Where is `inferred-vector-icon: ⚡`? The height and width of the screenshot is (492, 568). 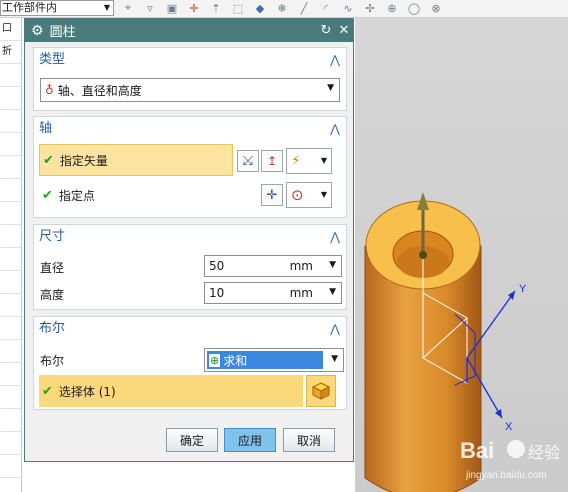
inferred-vector-icon: ⚡ is located at coordinates (296, 161).